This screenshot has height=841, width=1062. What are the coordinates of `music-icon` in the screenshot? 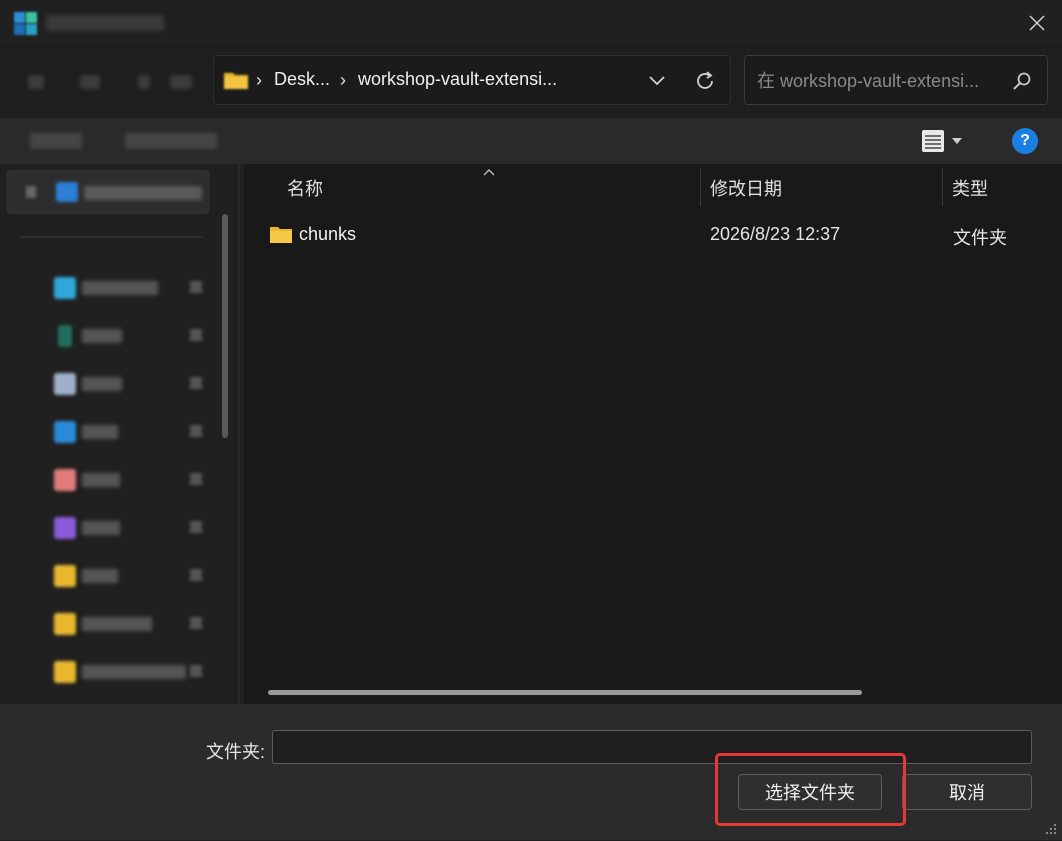 It's located at (65, 480).